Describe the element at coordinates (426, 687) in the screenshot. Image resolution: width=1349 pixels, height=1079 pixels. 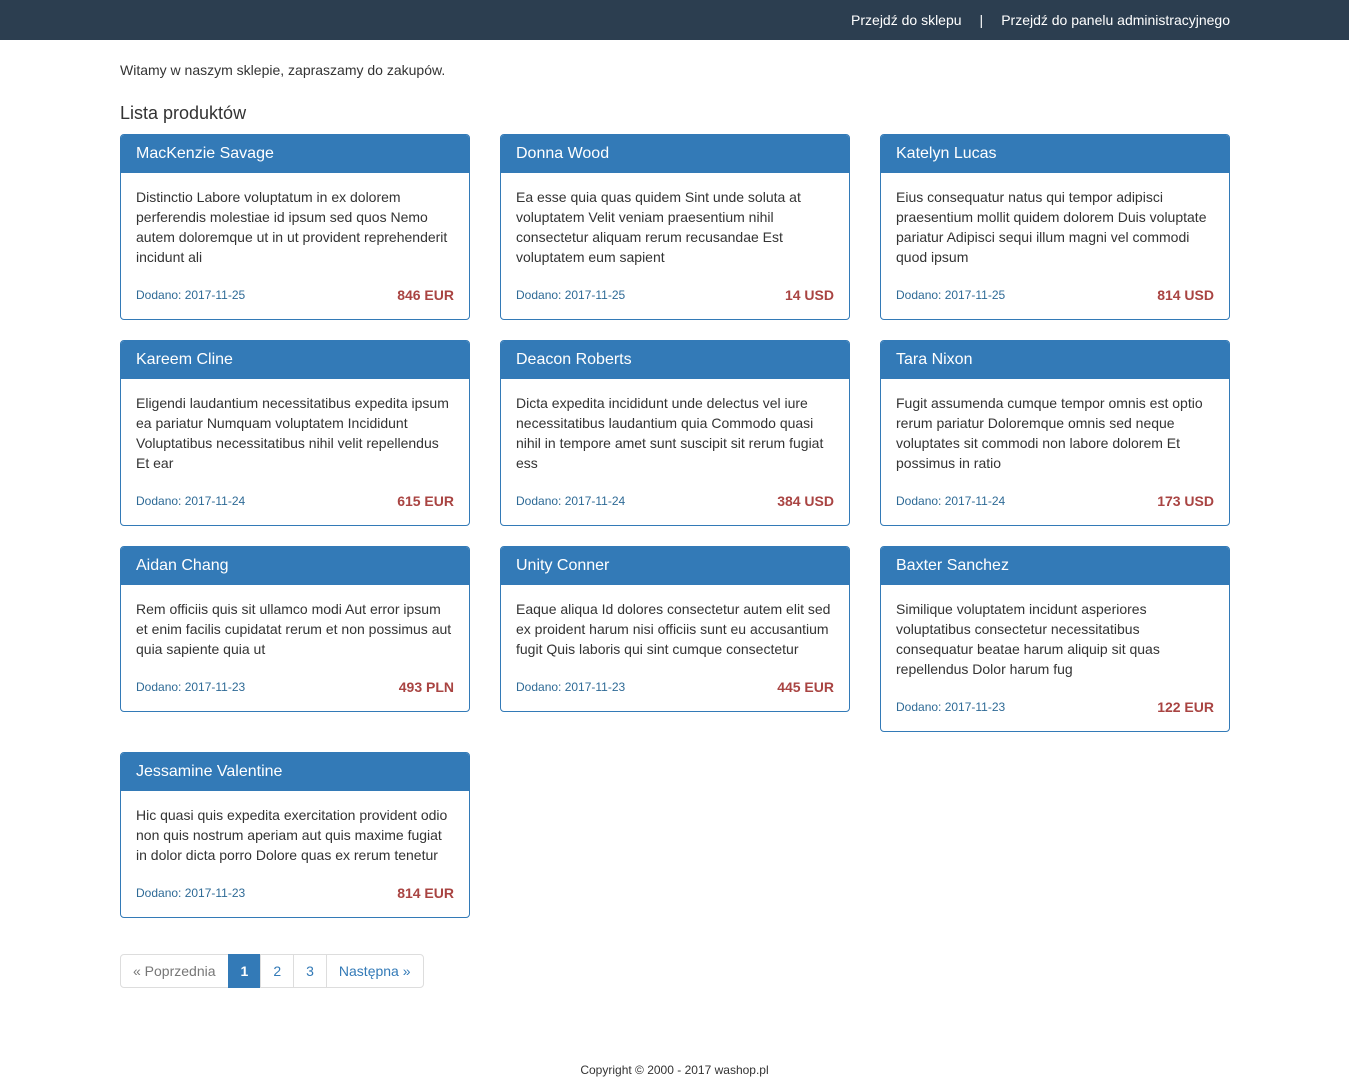
I see `product-price: 493 PLN` at that location.